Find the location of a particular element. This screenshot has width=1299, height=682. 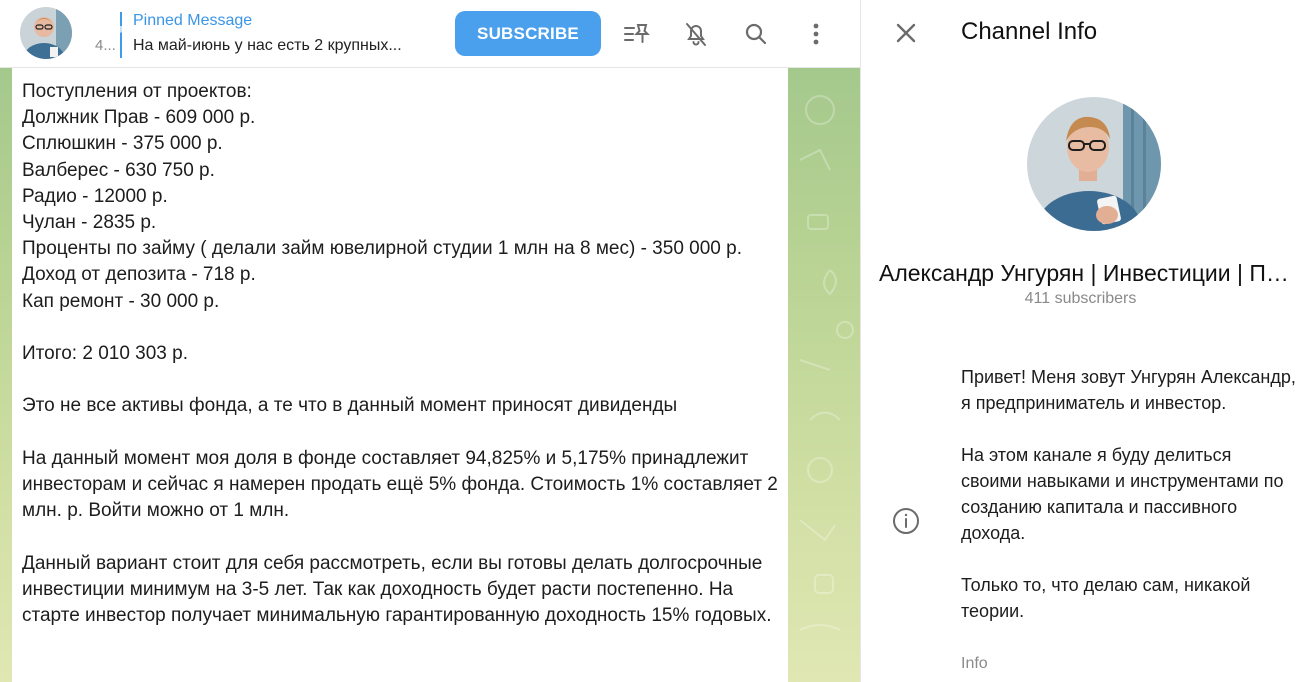

mute-bell-icon is located at coordinates (696, 34).